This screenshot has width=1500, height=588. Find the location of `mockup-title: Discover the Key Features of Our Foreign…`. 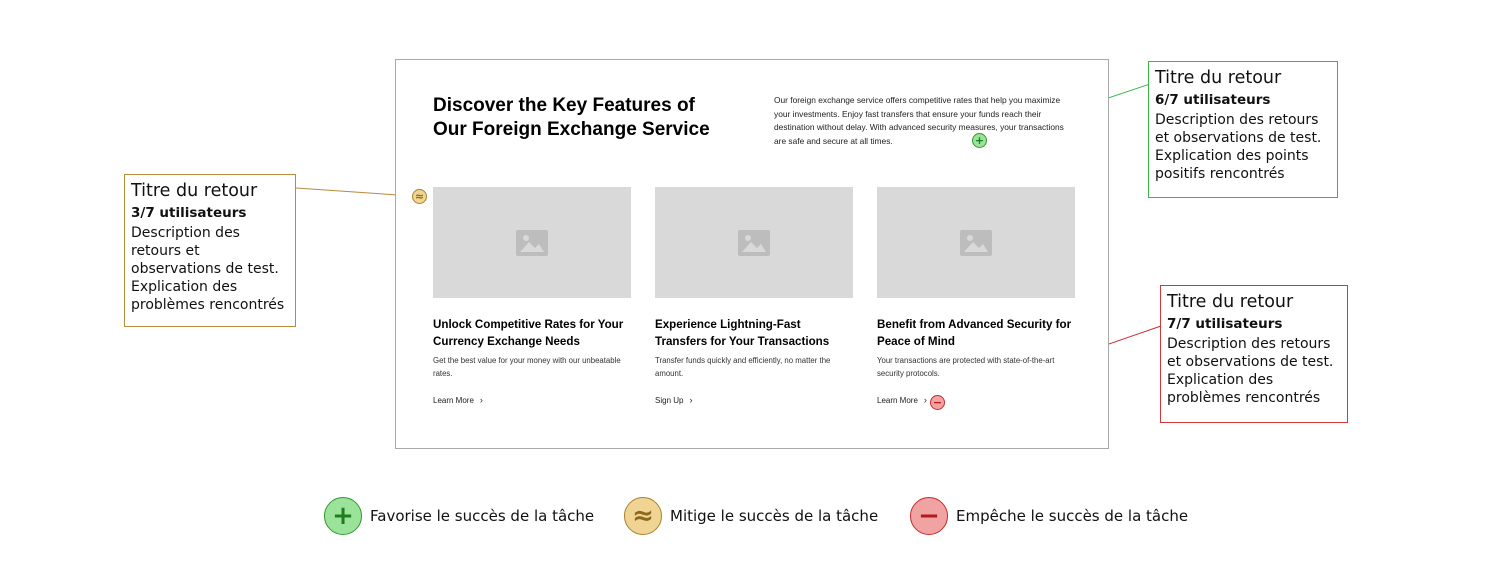

mockup-title: Discover the Key Features of Our Foreign… is located at coordinates (571, 117).